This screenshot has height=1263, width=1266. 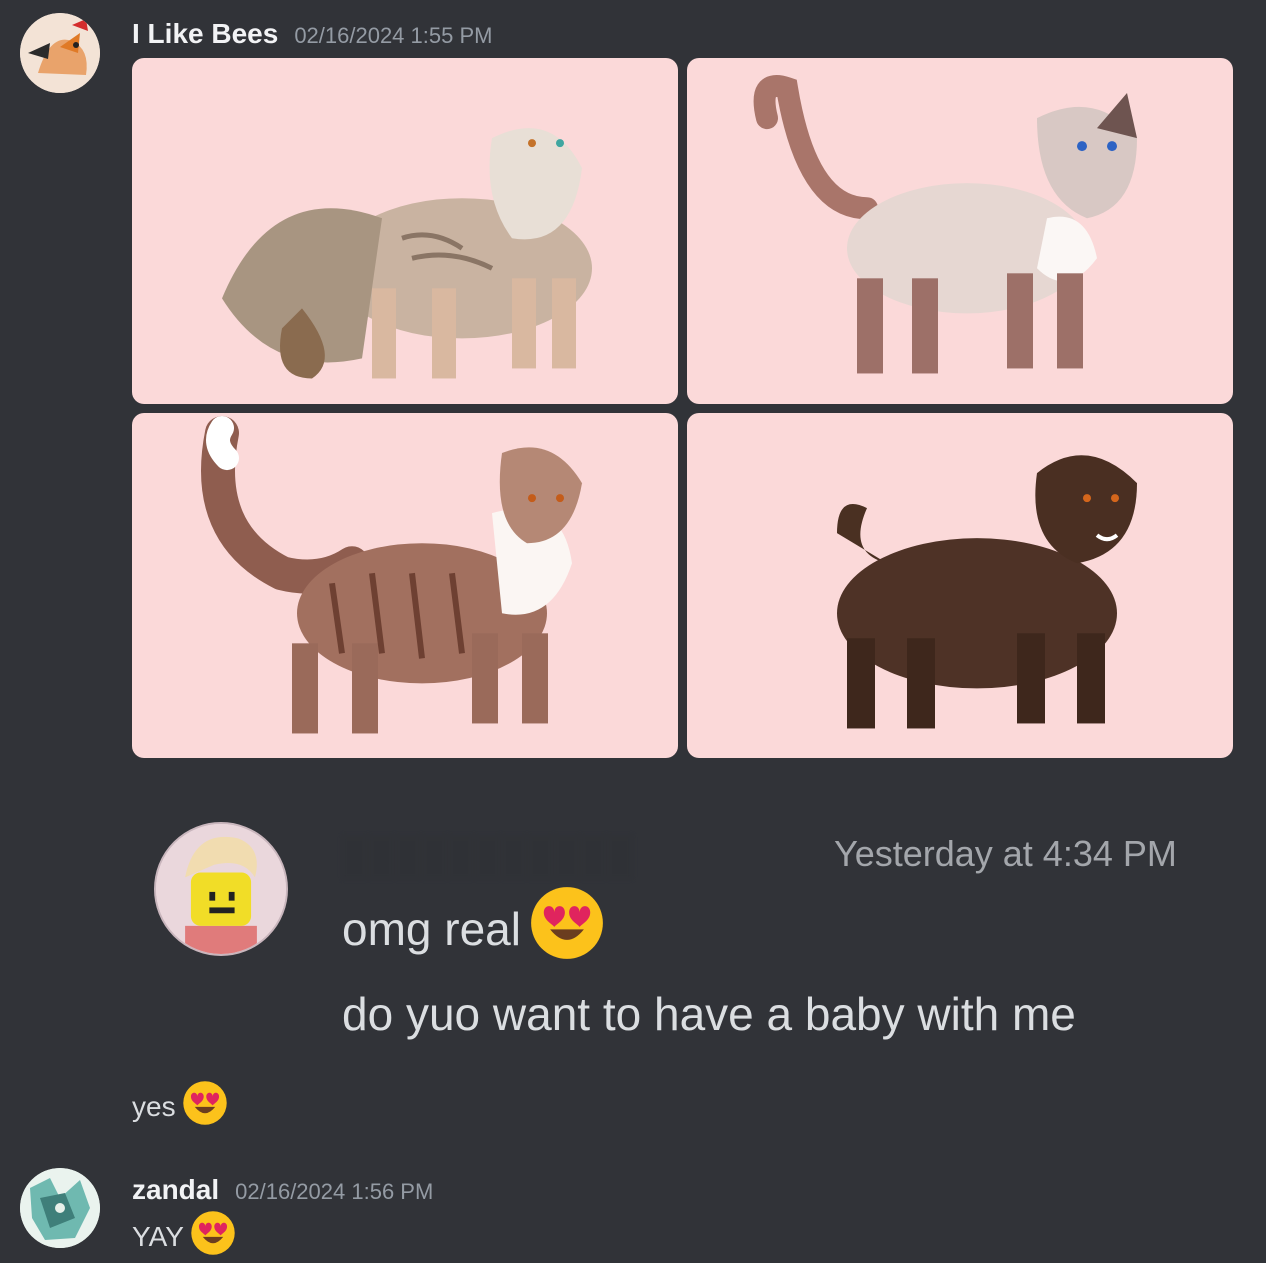 What do you see at coordinates (393, 36) in the screenshot?
I see `timestamp: 02/16/2024 1:55 PM` at bounding box center [393, 36].